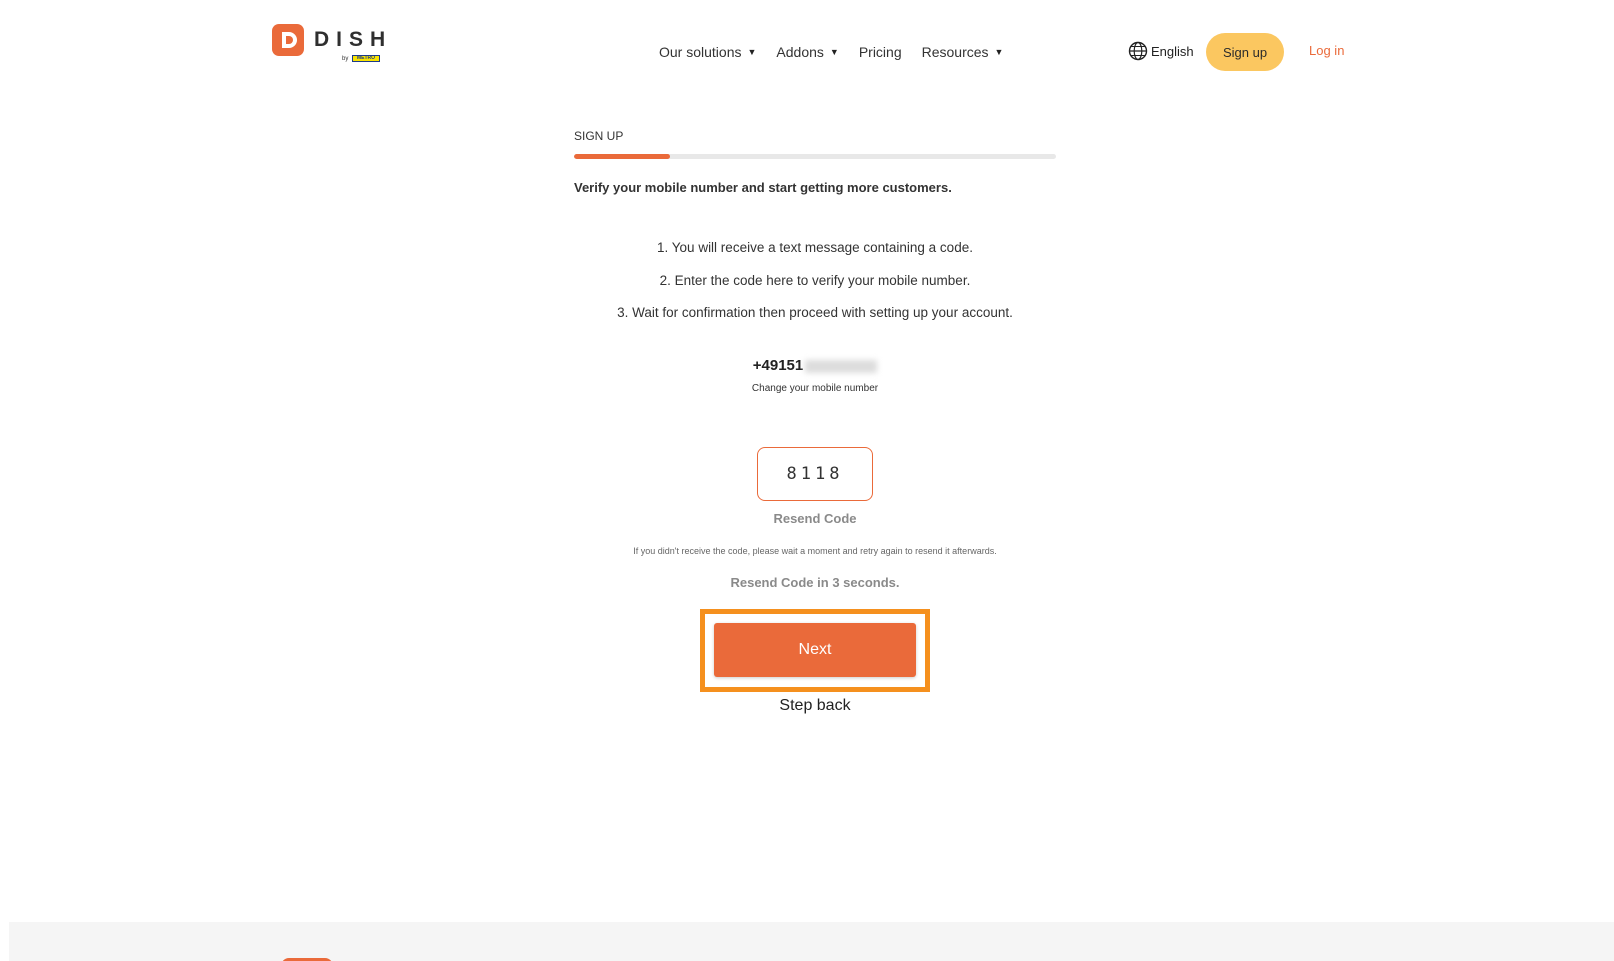 The height and width of the screenshot is (961, 1614). What do you see at coordinates (622, 156) in the screenshot?
I see `progress-fill` at bounding box center [622, 156].